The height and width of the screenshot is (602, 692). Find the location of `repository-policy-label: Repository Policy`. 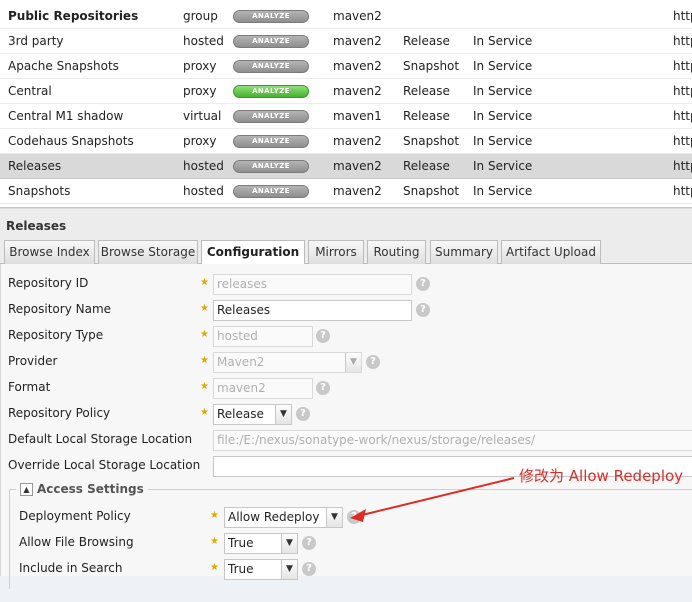

repository-policy-label: Repository Policy is located at coordinates (59, 413).